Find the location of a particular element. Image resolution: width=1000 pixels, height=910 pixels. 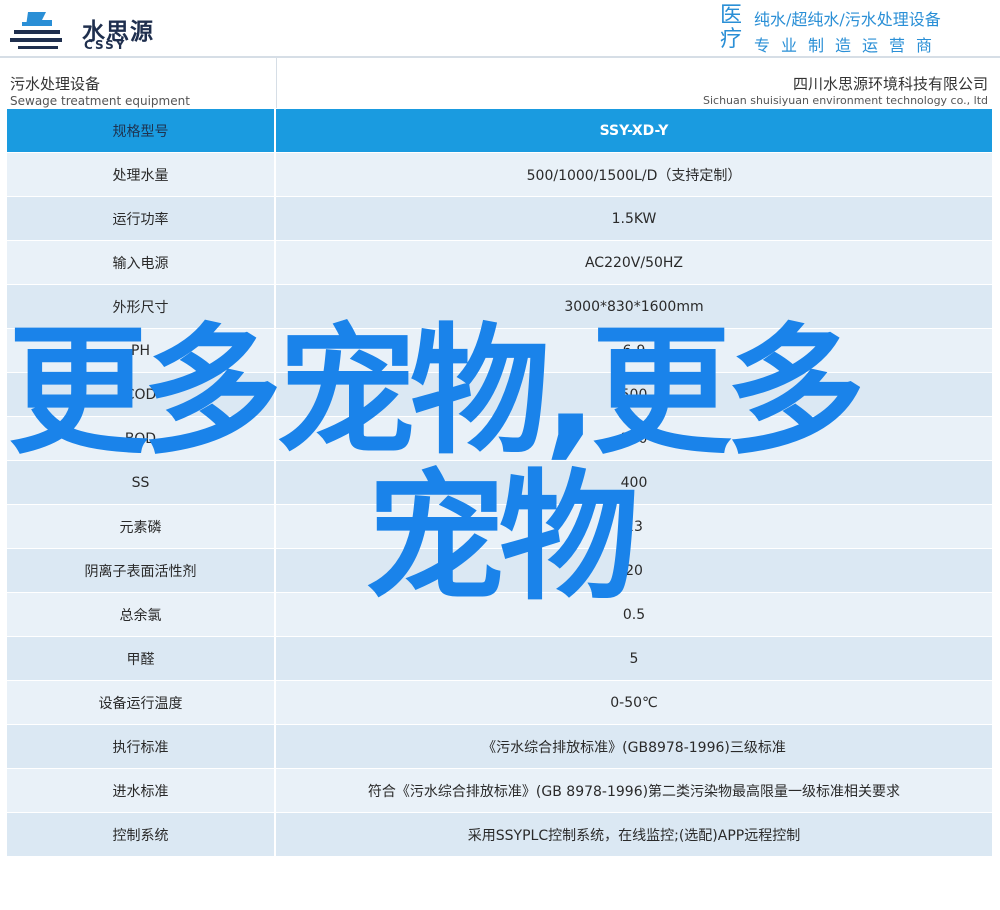

spec-value: 3000*830*1600mm is located at coordinates (634, 306).